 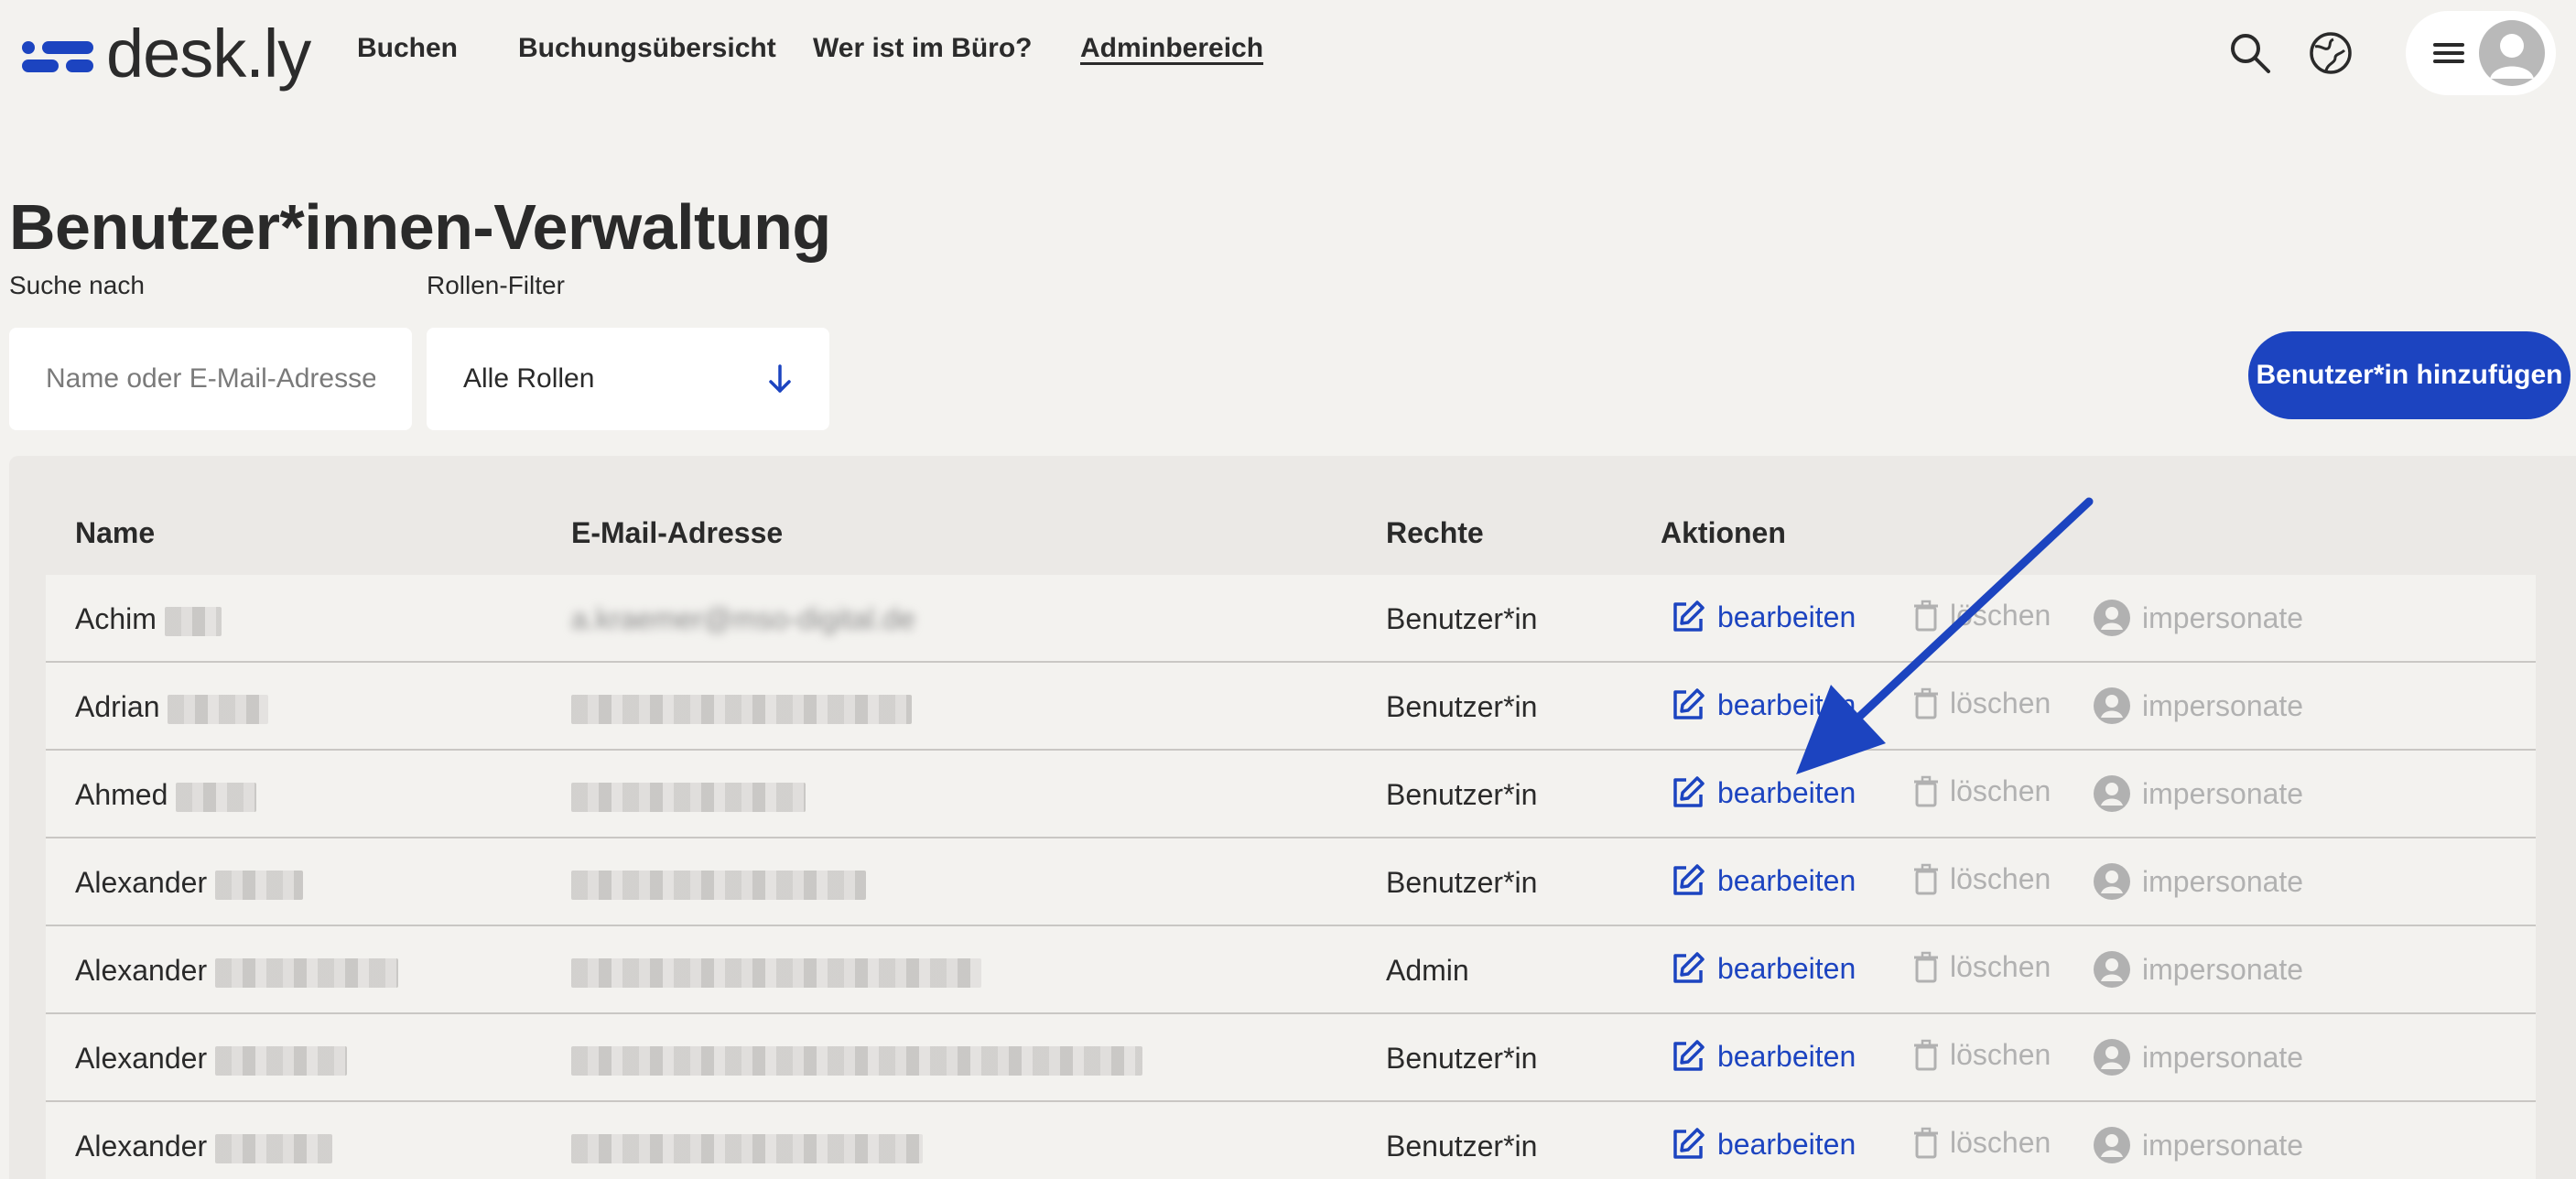 I want to click on nav-item-buchen: Buchen, so click(x=408, y=48).